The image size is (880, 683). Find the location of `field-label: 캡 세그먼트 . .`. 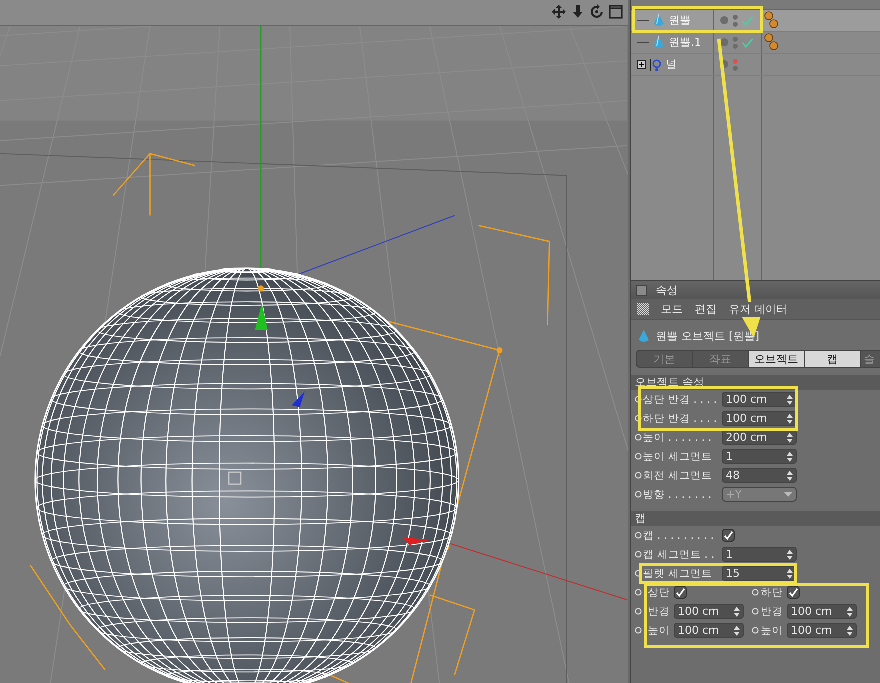

field-label: 캡 세그먼트 . . is located at coordinates (679, 555).